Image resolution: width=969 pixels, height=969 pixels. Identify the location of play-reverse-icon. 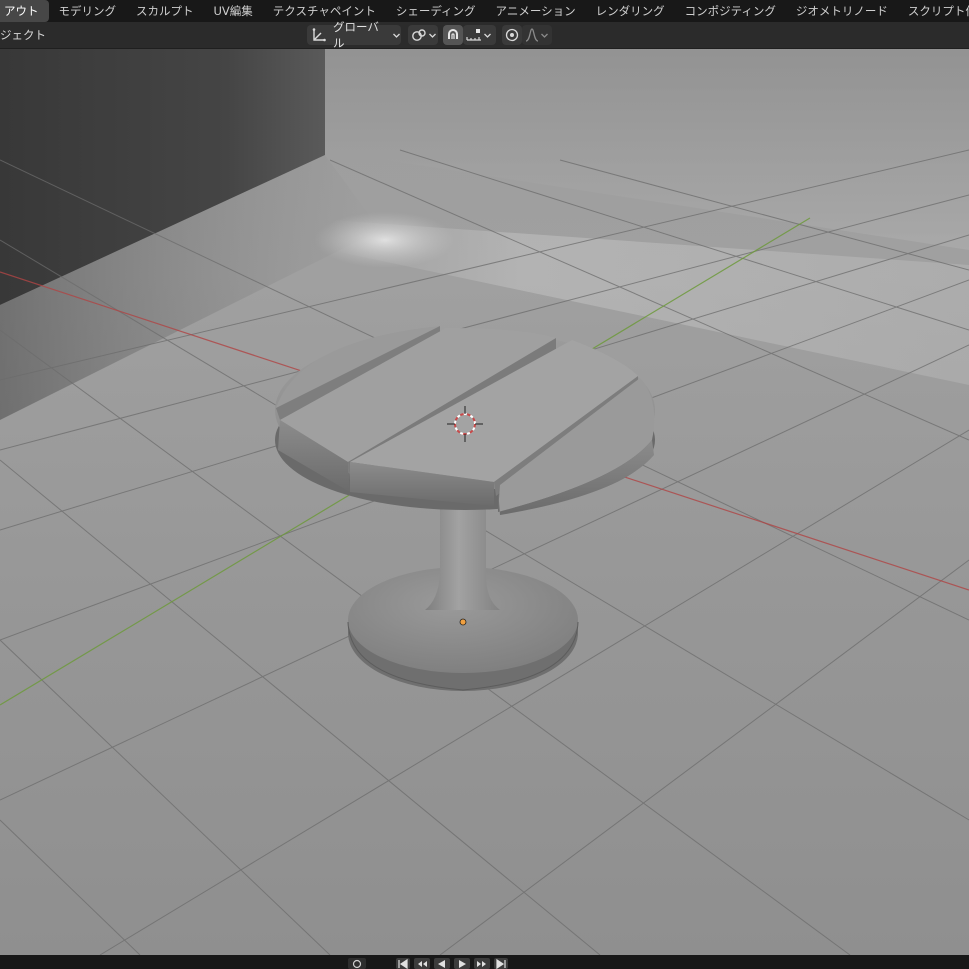
(441, 964).